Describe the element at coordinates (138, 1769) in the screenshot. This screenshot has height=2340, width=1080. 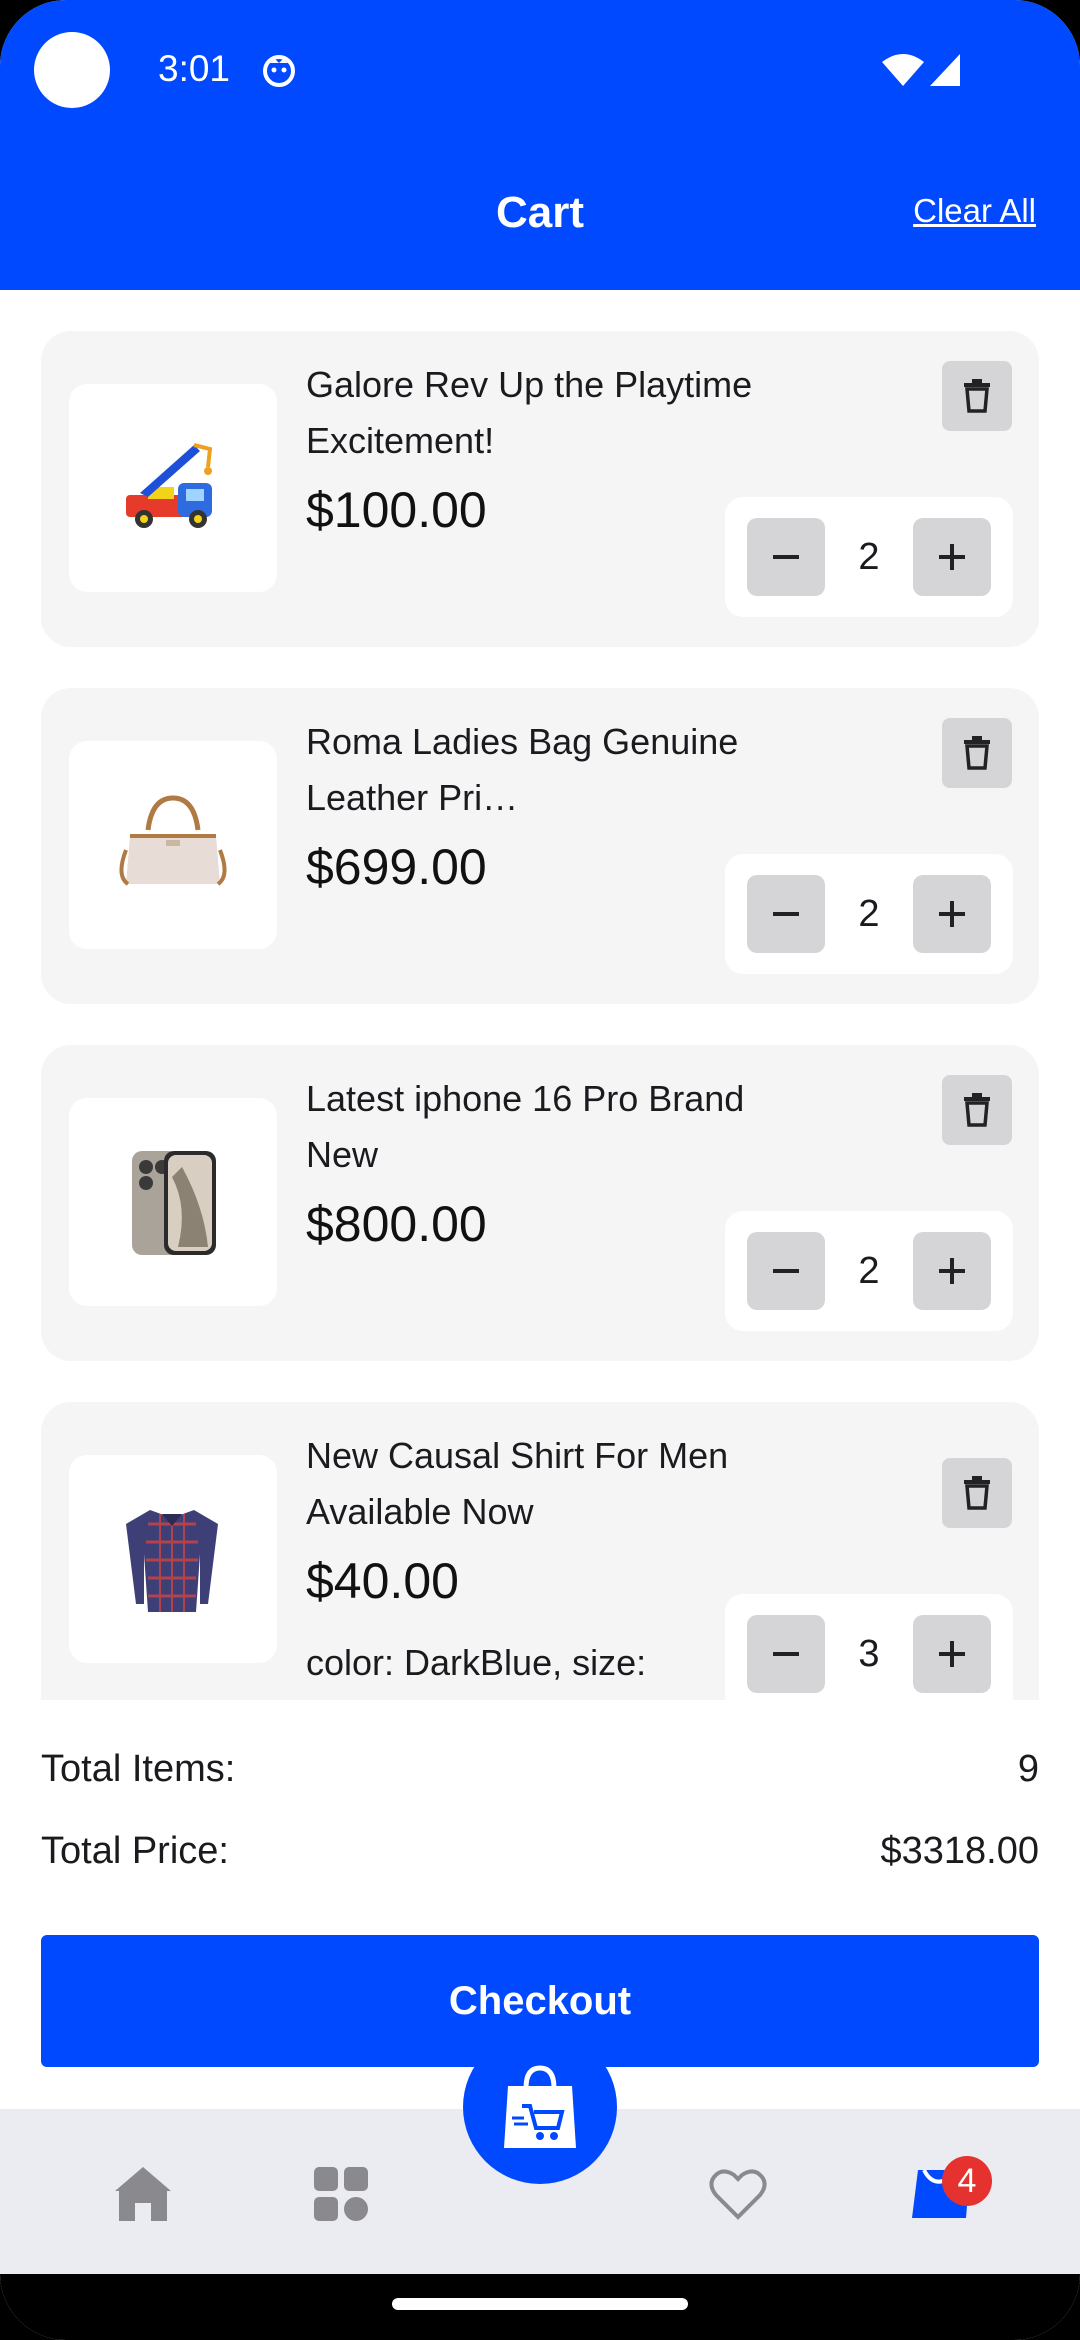
I see `total-items-label: Total Items:` at that location.